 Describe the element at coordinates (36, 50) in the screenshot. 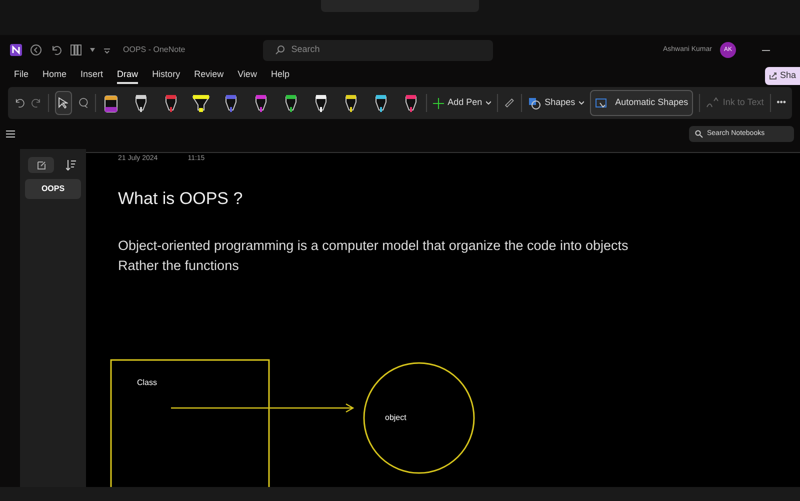

I see `back-icon` at that location.